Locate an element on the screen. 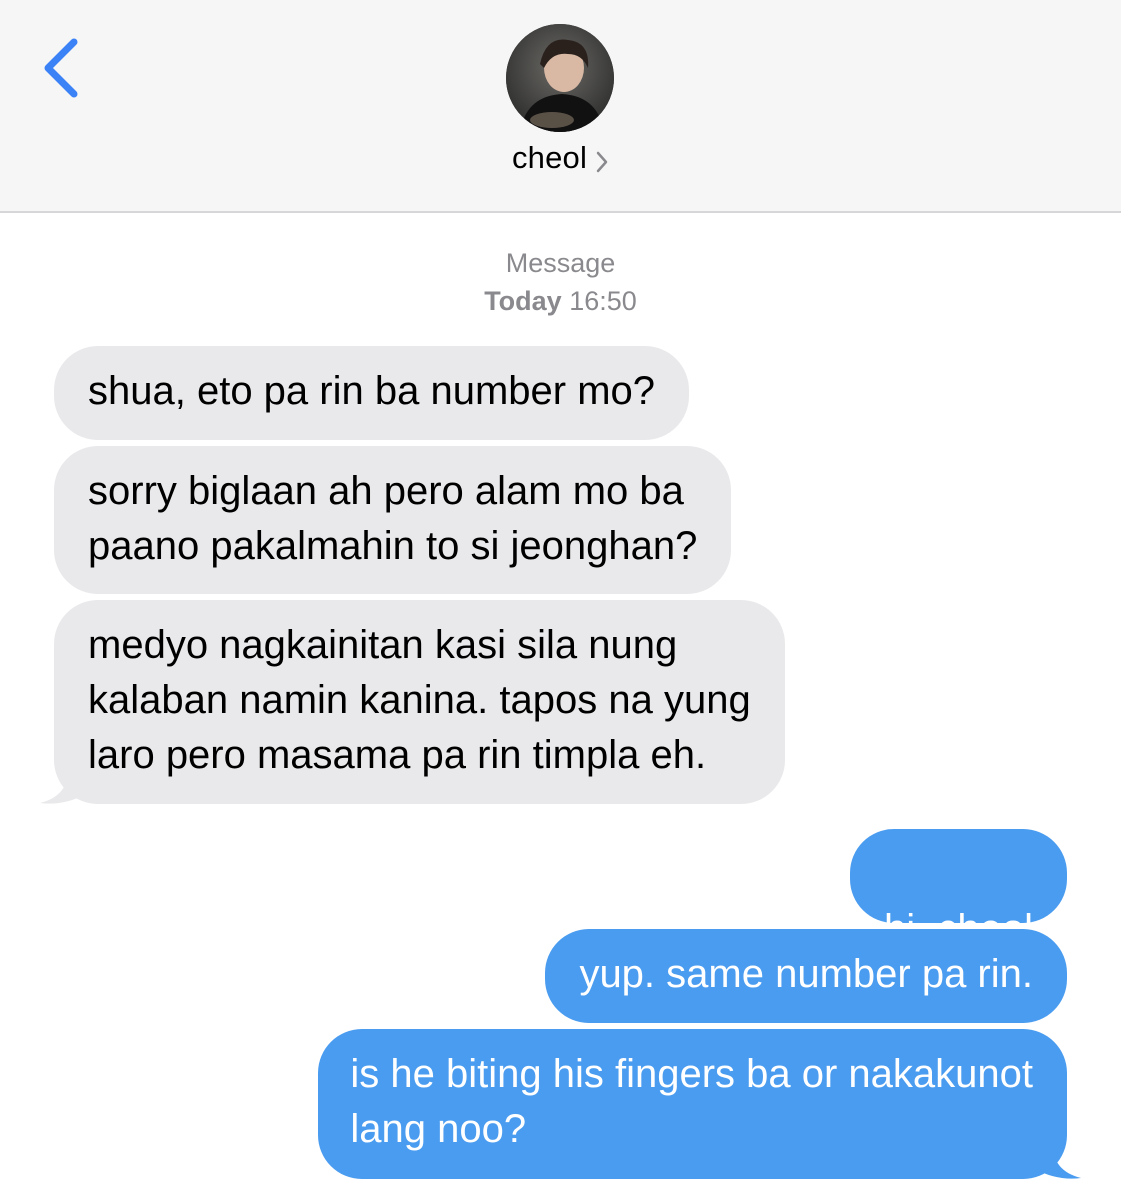 Image resolution: width=1121 pixels, height=1200 pixels. timestamp-time: 16:50 is located at coordinates (603, 301).